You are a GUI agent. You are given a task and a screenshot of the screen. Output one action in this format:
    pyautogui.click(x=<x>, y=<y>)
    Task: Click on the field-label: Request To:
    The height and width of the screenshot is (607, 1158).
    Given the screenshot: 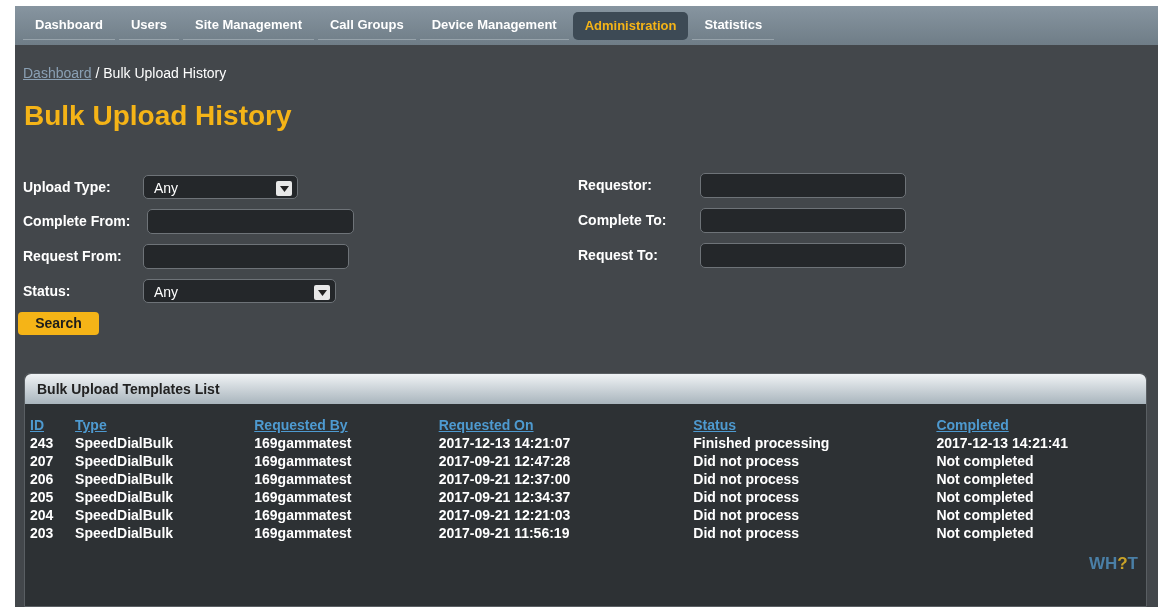 What is the action you would take?
    pyautogui.click(x=618, y=255)
    